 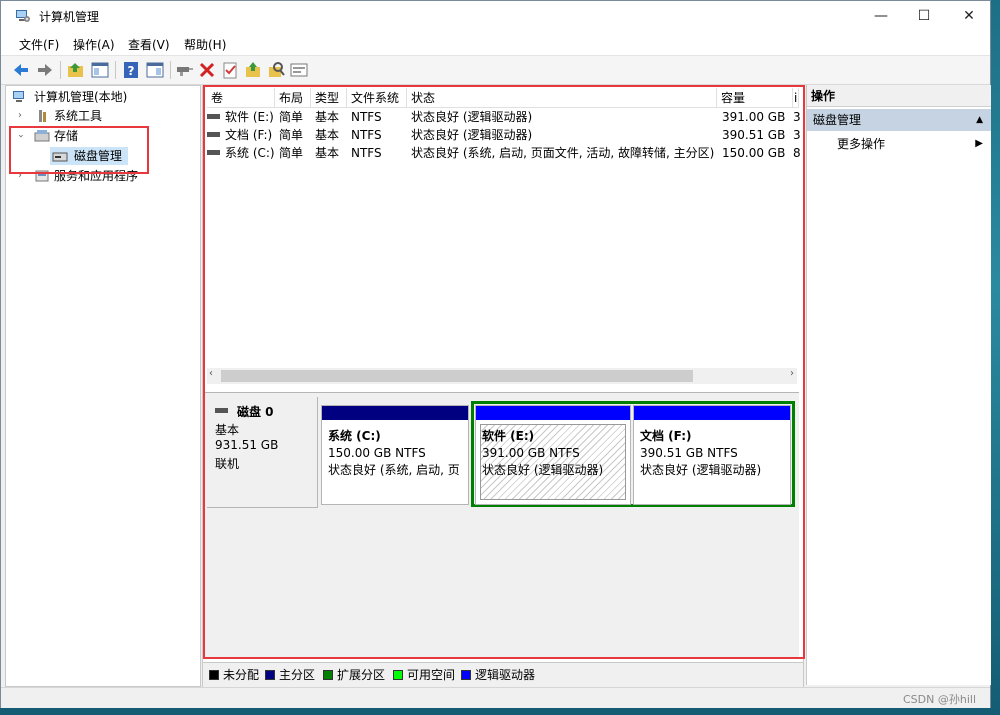 I want to click on legend-item: 逻辑驱动器, so click(x=498, y=675).